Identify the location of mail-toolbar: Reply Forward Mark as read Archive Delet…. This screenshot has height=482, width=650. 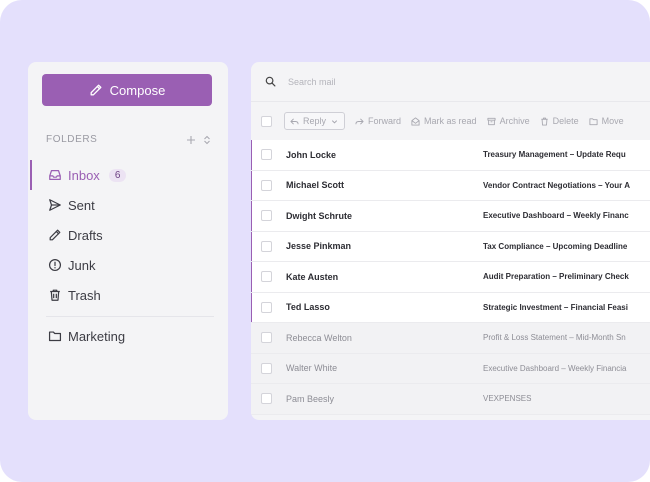
(450, 121).